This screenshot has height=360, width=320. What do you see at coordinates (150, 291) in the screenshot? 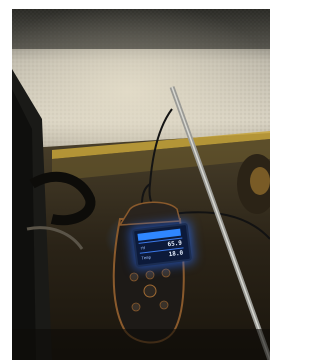
I see `nav-button` at bounding box center [150, 291].